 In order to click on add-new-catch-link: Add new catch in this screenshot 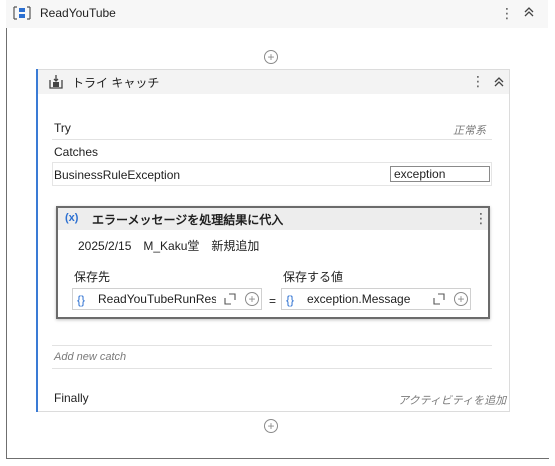, I will do `click(90, 357)`.